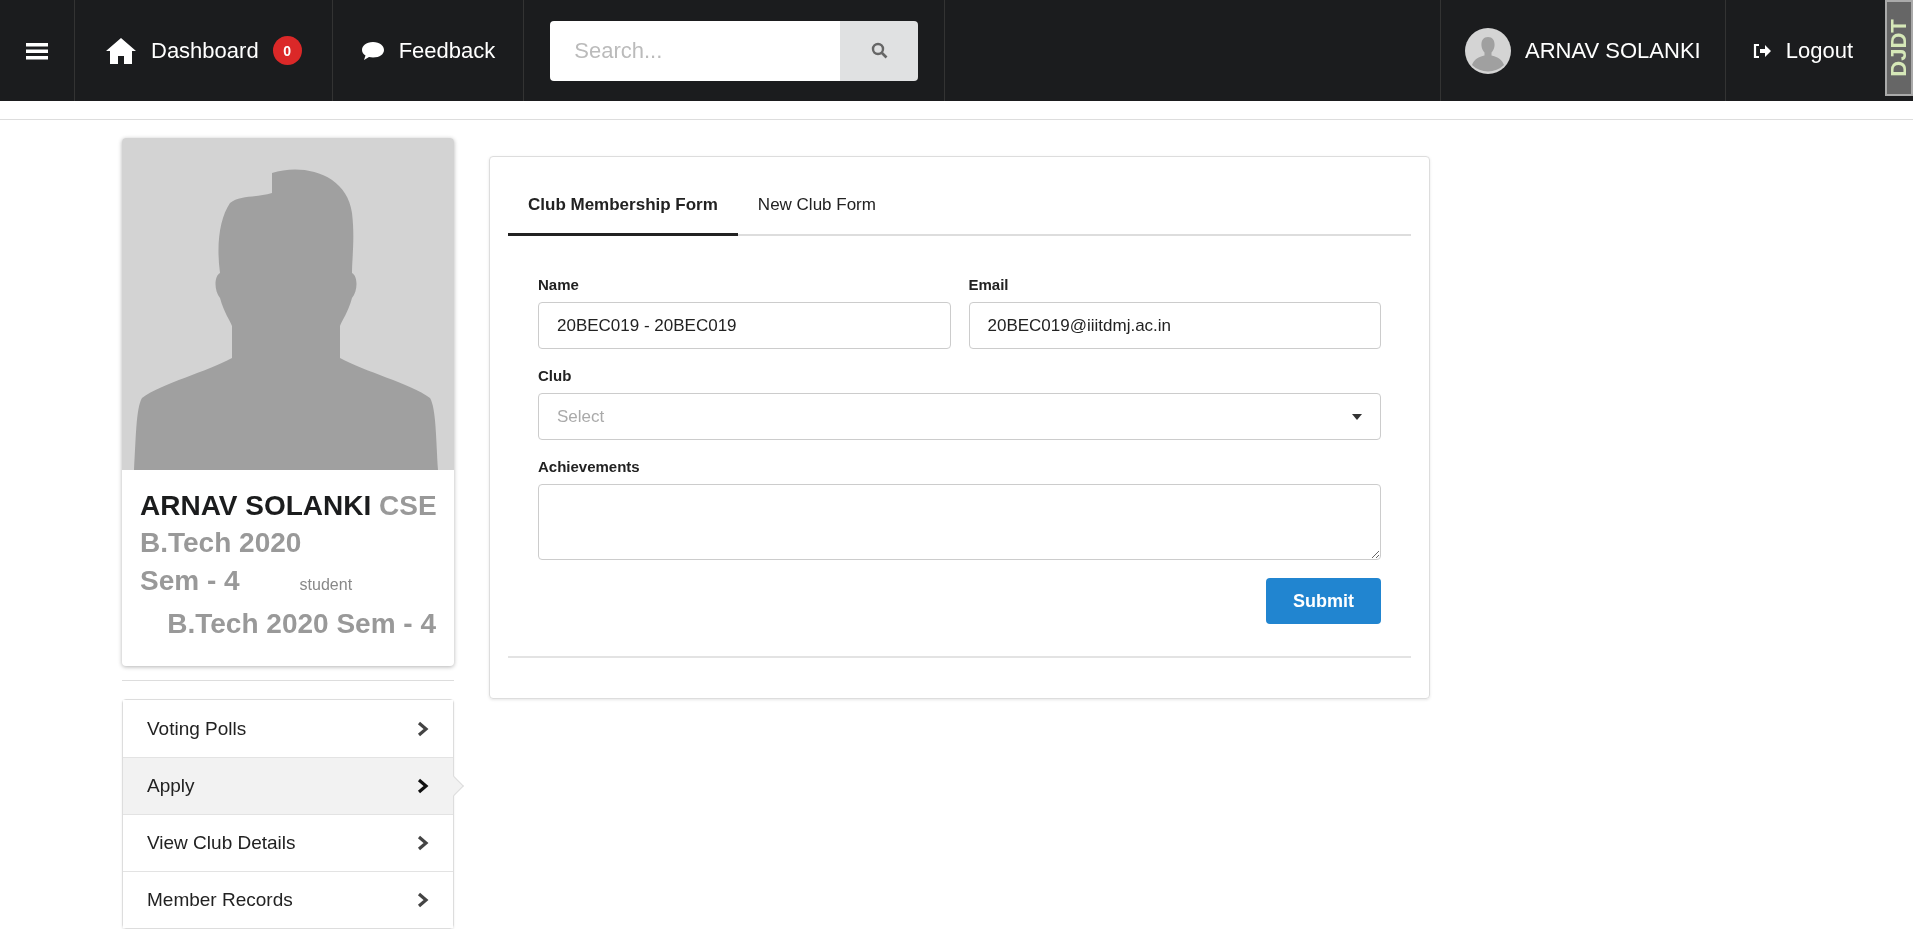 The image size is (1913, 936). What do you see at coordinates (205, 50) in the screenshot?
I see `dashboard-link: Dashboard` at bounding box center [205, 50].